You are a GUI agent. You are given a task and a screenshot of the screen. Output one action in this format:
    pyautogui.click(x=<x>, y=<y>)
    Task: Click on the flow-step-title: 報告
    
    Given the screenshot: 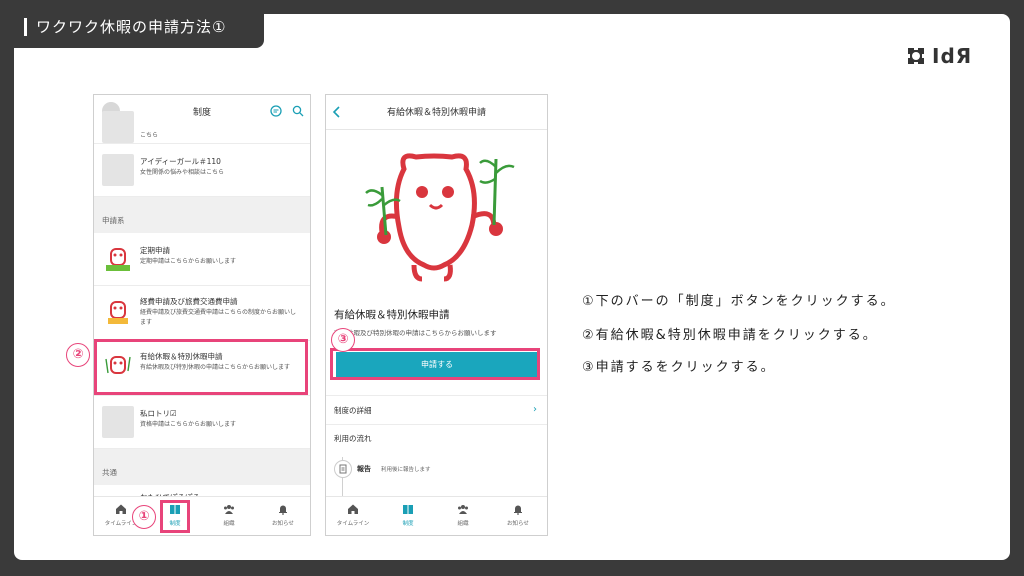 What is the action you would take?
    pyautogui.click(x=364, y=469)
    